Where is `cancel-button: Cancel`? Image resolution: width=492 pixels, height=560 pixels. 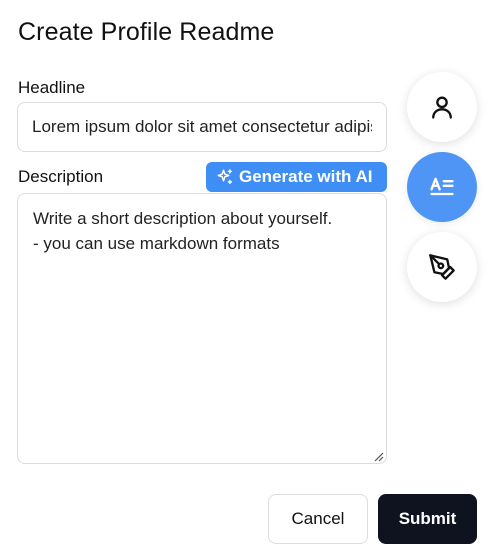 cancel-button: Cancel is located at coordinates (318, 519).